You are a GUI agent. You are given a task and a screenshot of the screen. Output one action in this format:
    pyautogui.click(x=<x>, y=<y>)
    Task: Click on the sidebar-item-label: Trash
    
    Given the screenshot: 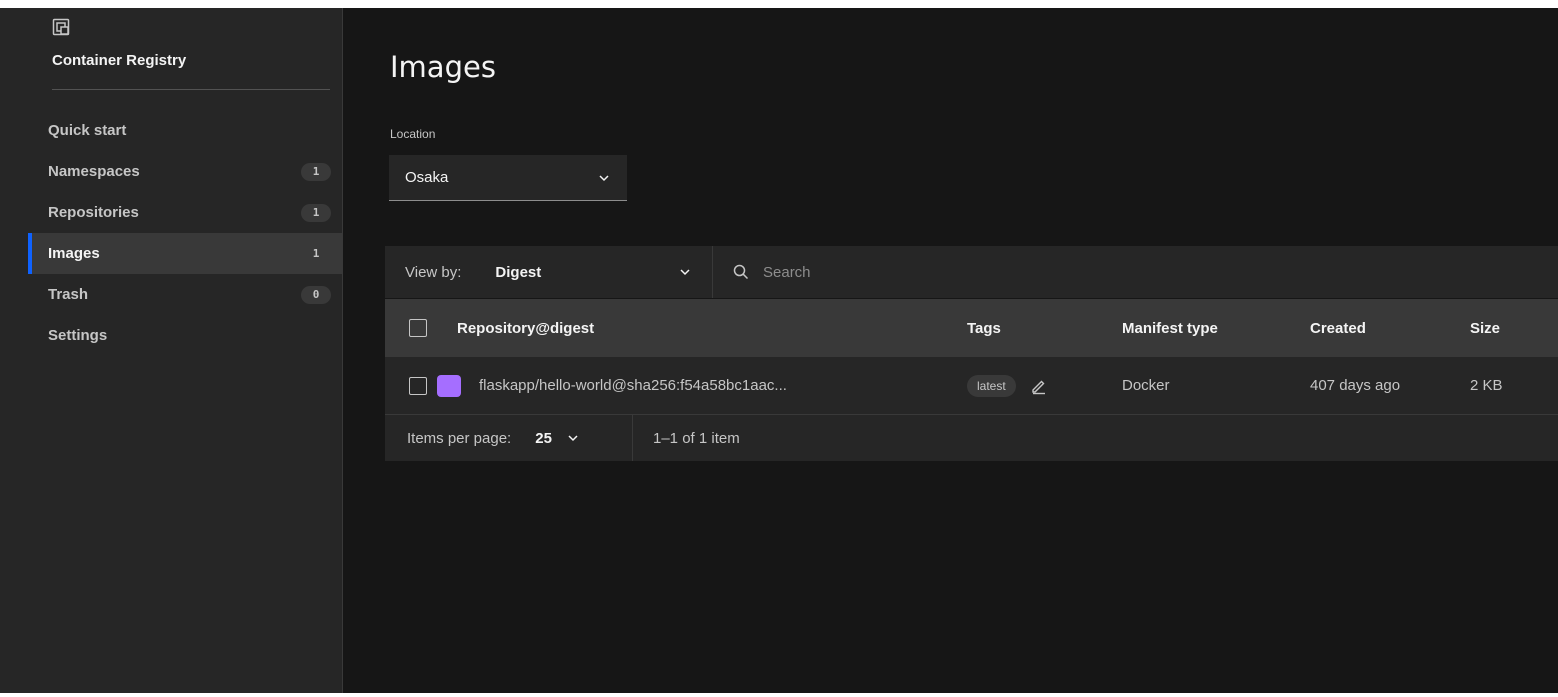 What is the action you would take?
    pyautogui.click(x=68, y=294)
    